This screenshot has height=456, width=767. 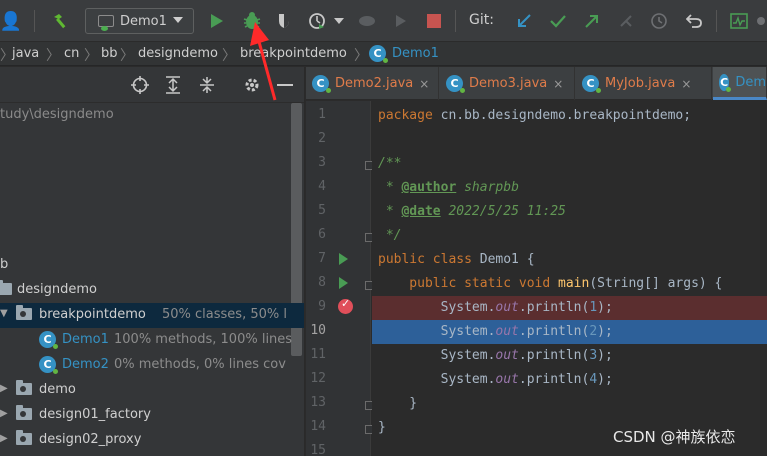 I want to click on code-line: * @author sharpbb, so click(x=569, y=188).